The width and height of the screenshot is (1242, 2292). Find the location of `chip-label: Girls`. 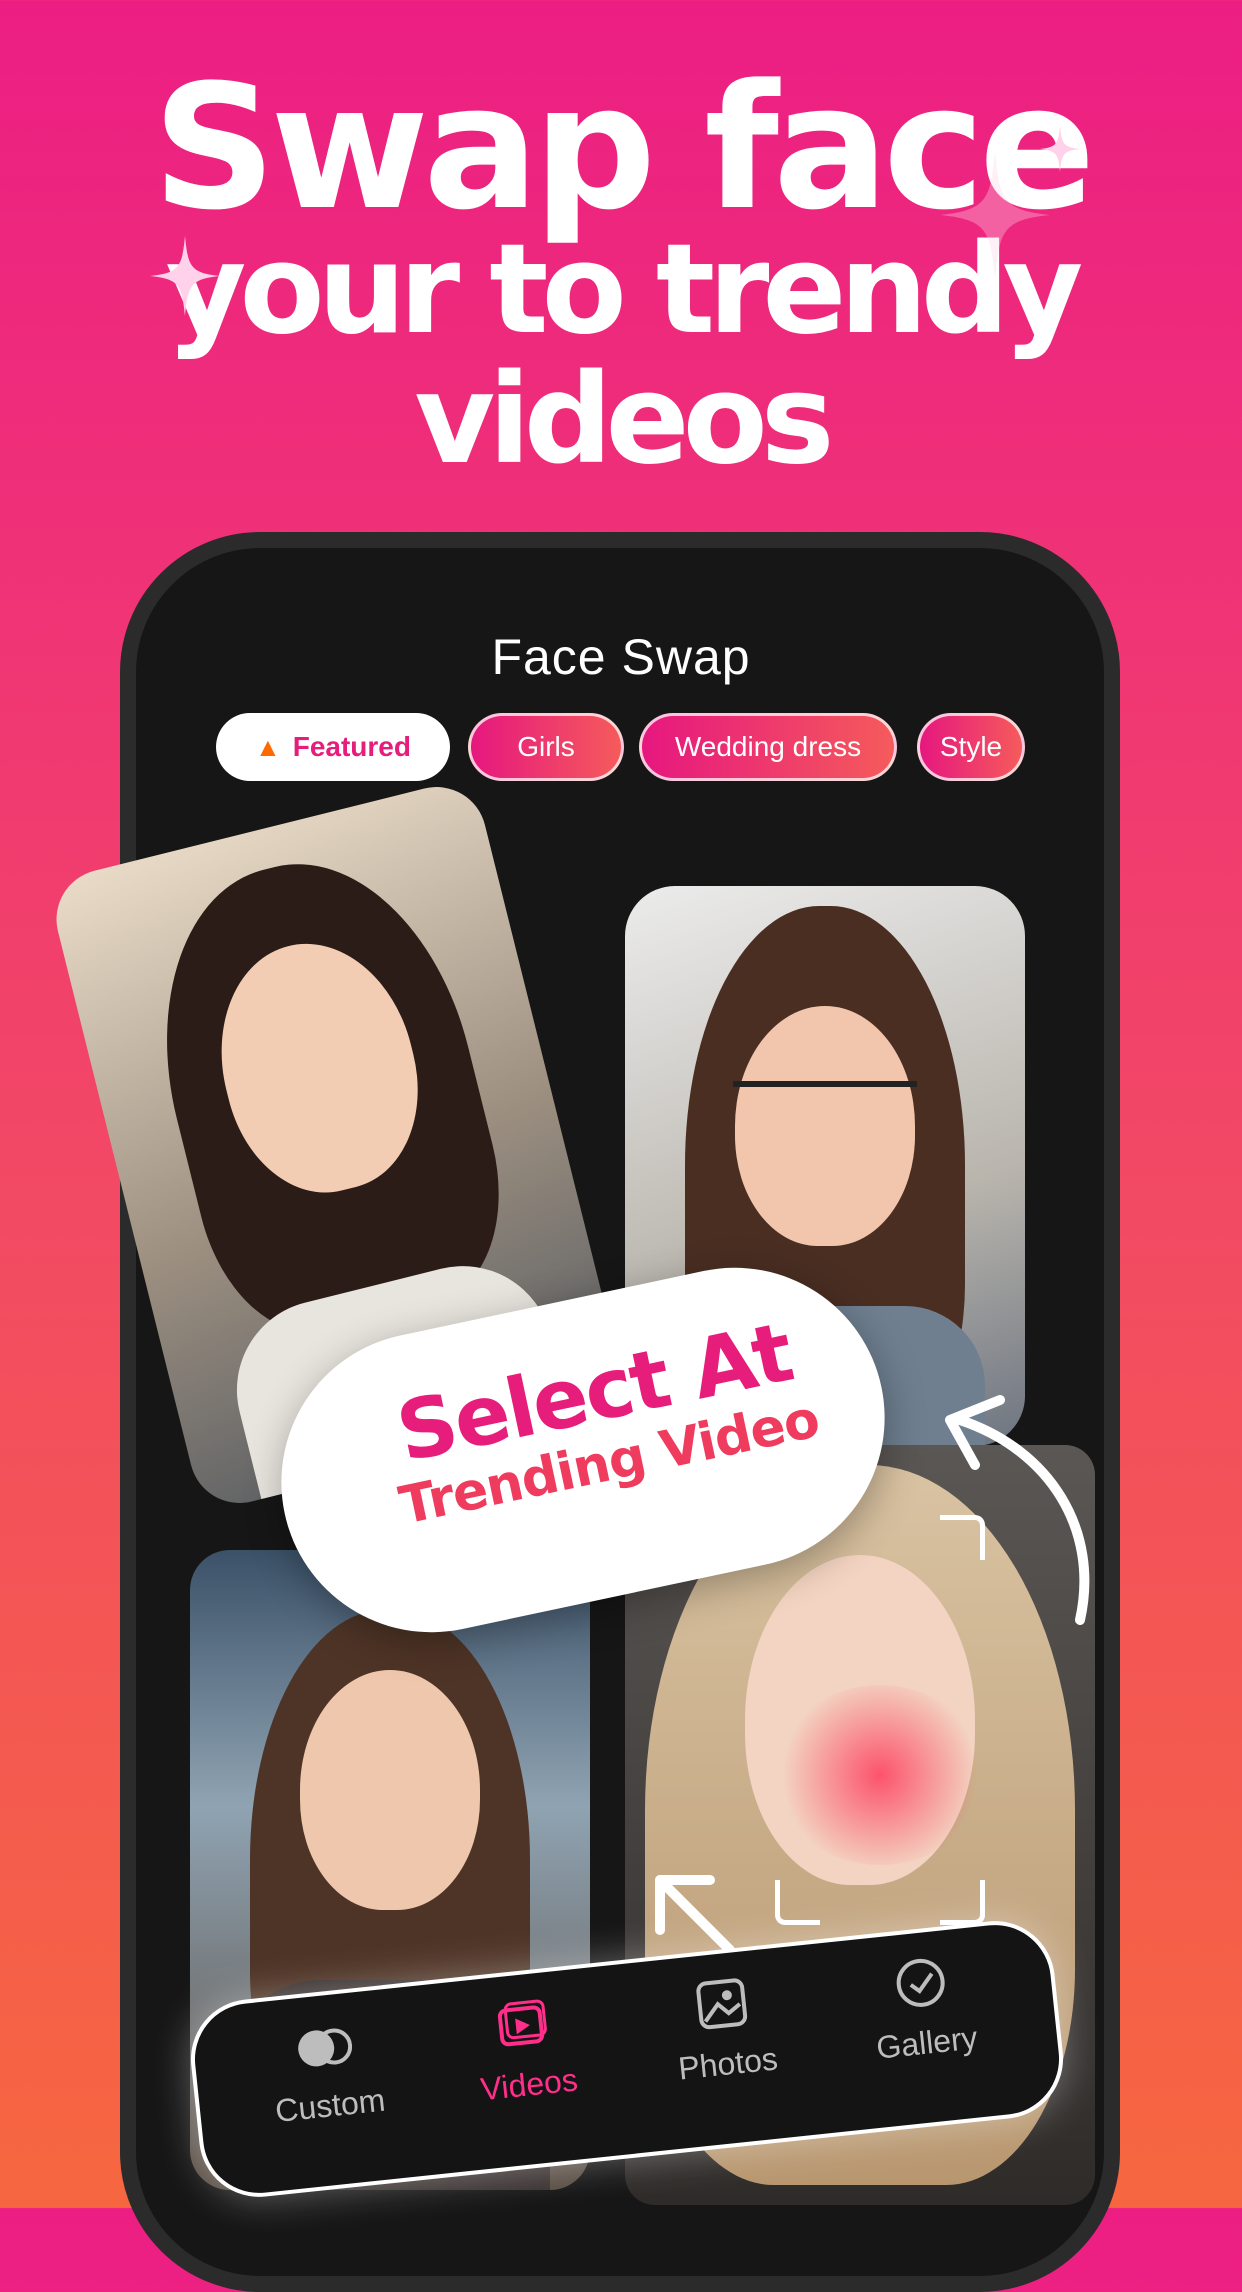

chip-label: Girls is located at coordinates (546, 746).